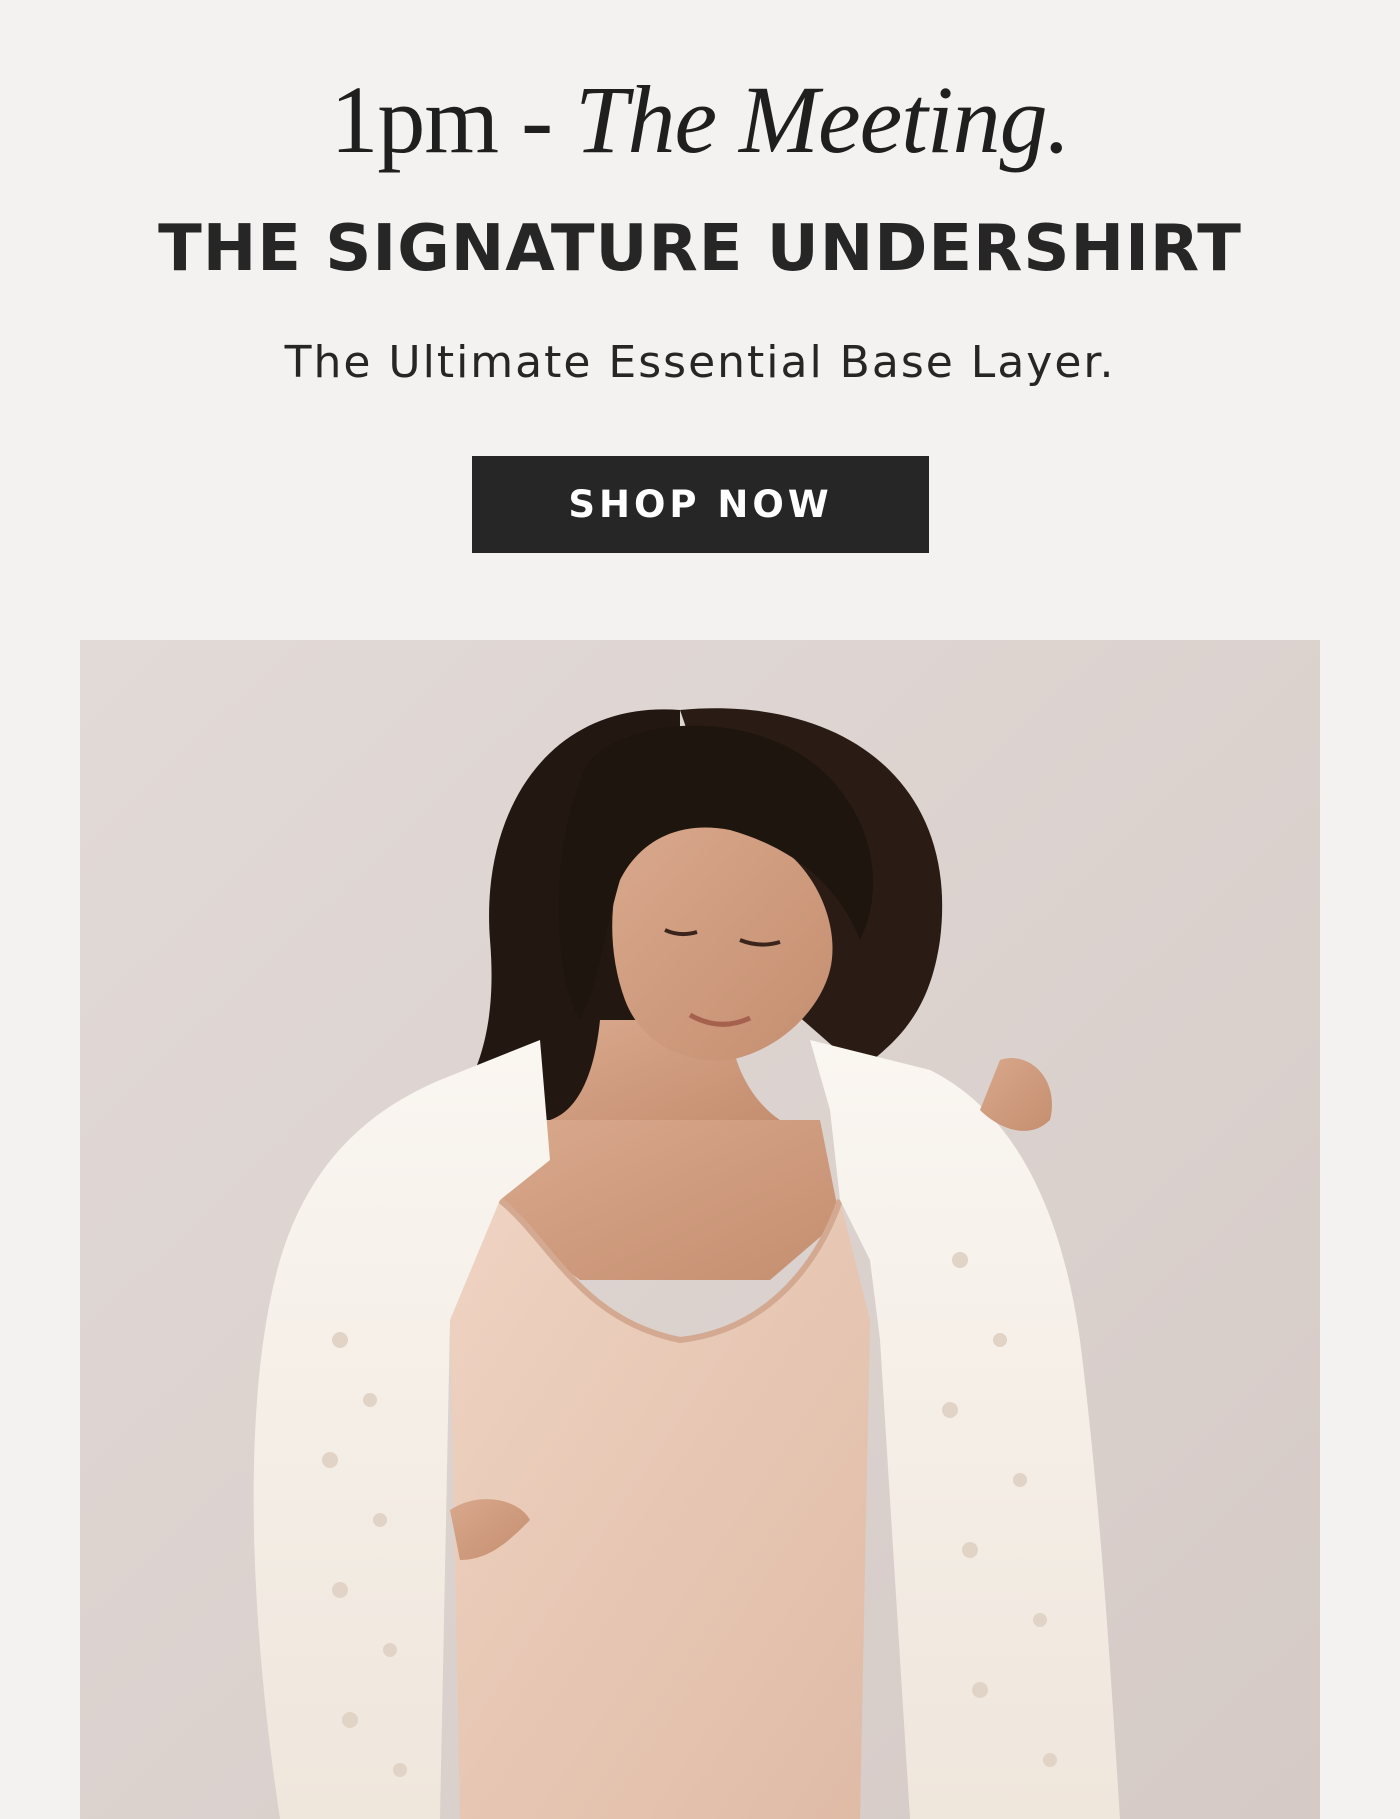 The height and width of the screenshot is (1819, 1400). I want to click on tagline: The Ultimate Essential Base Layer., so click(700, 362).